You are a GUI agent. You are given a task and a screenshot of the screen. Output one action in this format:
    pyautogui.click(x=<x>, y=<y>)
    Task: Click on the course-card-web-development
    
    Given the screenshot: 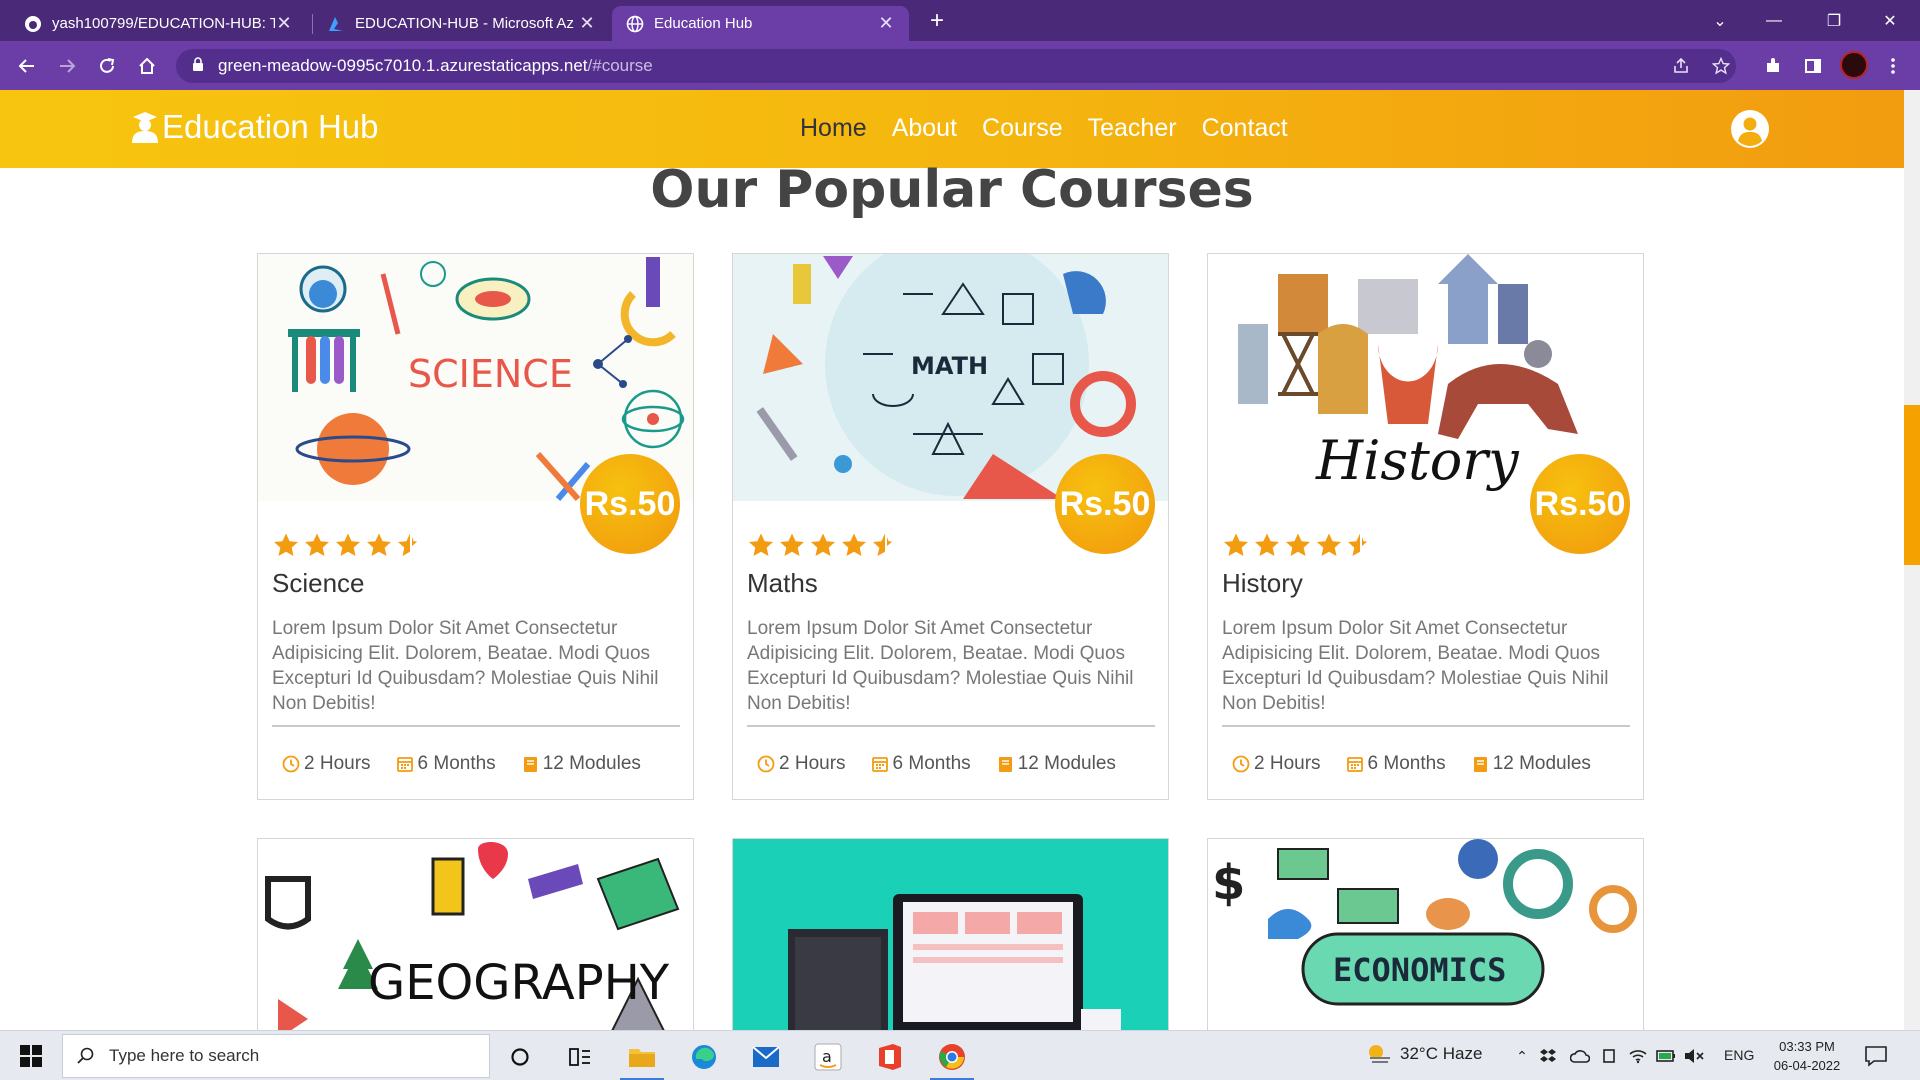 What is the action you would take?
    pyautogui.click(x=950, y=934)
    